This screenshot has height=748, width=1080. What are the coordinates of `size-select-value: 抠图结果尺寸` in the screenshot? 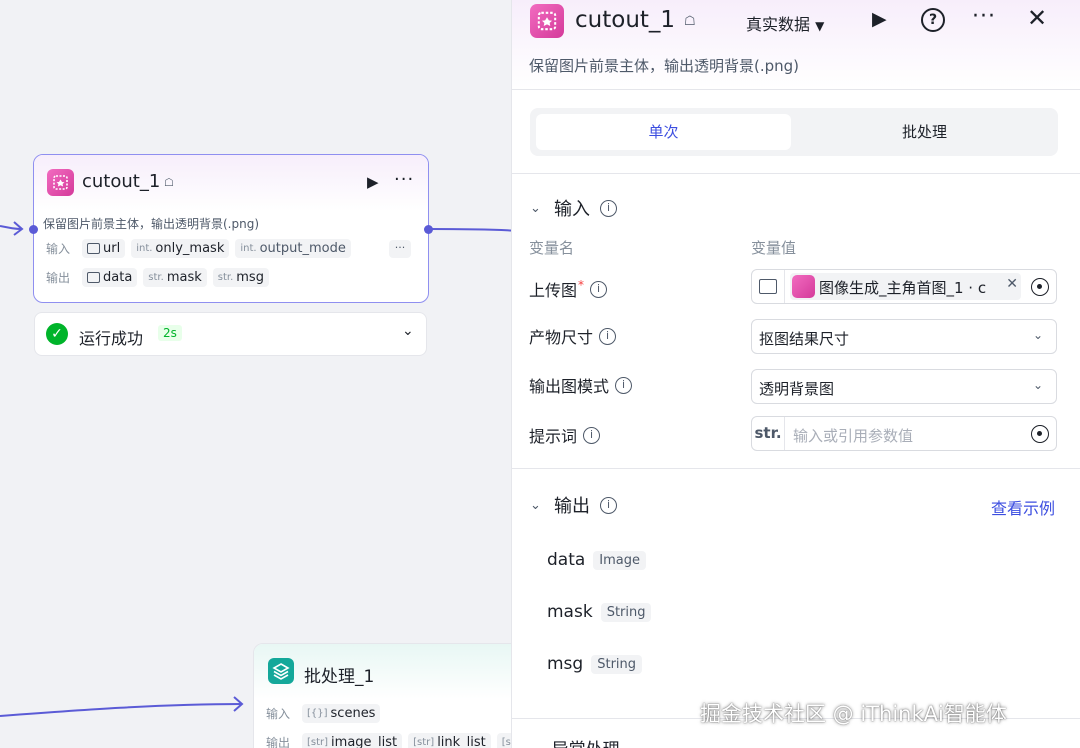 It's located at (804, 339).